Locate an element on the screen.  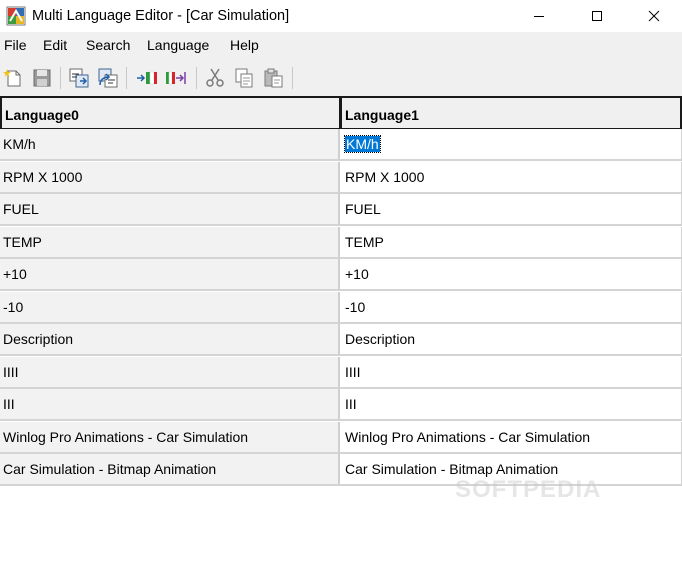
copy-button is located at coordinates (244, 78).